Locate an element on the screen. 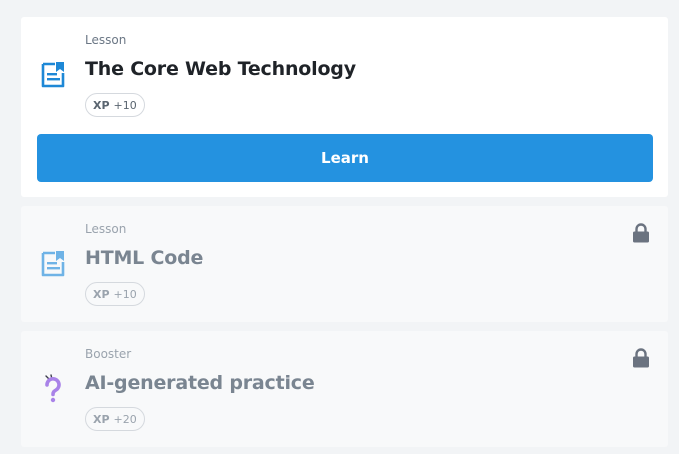 The width and height of the screenshot is (679, 454). question-mark-icon is located at coordinates (53, 388).